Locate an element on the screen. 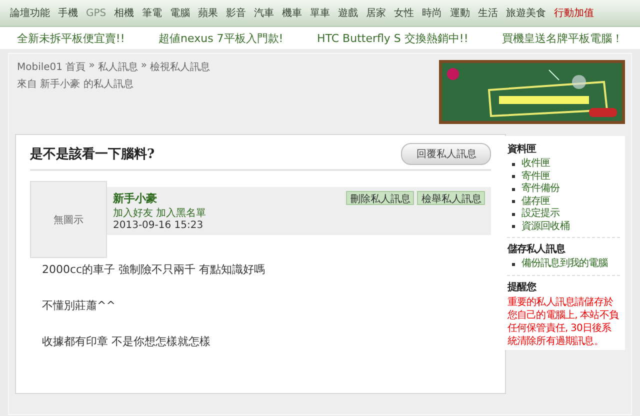 The width and height of the screenshot is (640, 416). nav-link: 電腦 is located at coordinates (180, 13).